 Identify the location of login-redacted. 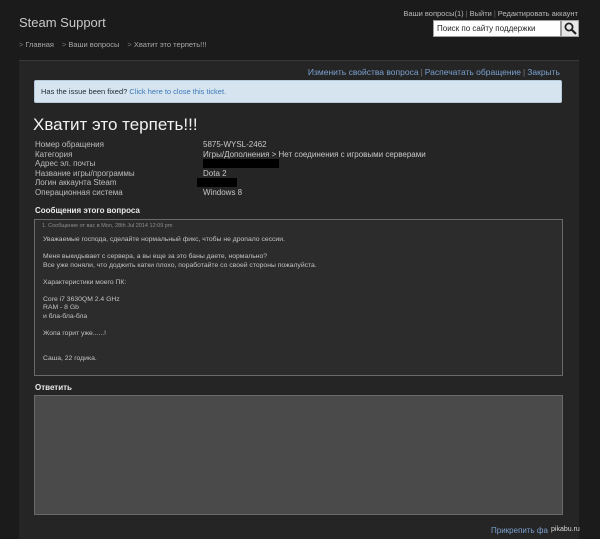
(217, 183).